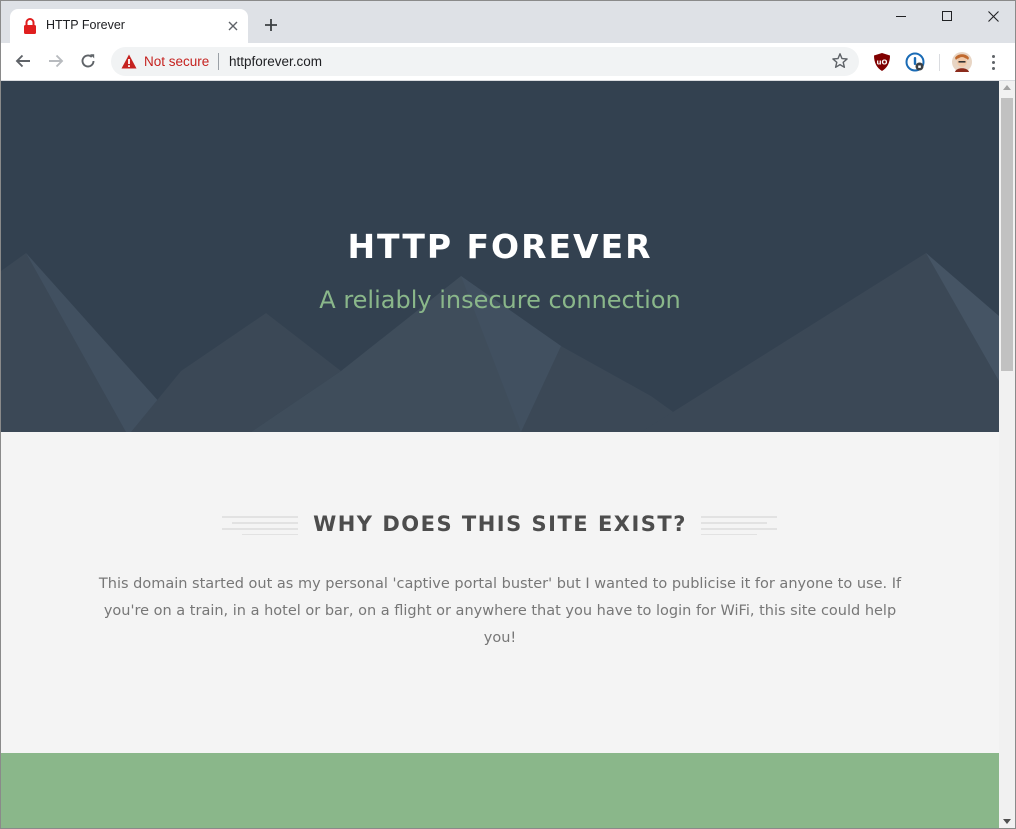  I want to click on why-heading: WHY DOES THIS SITE EXIST?, so click(500, 524).